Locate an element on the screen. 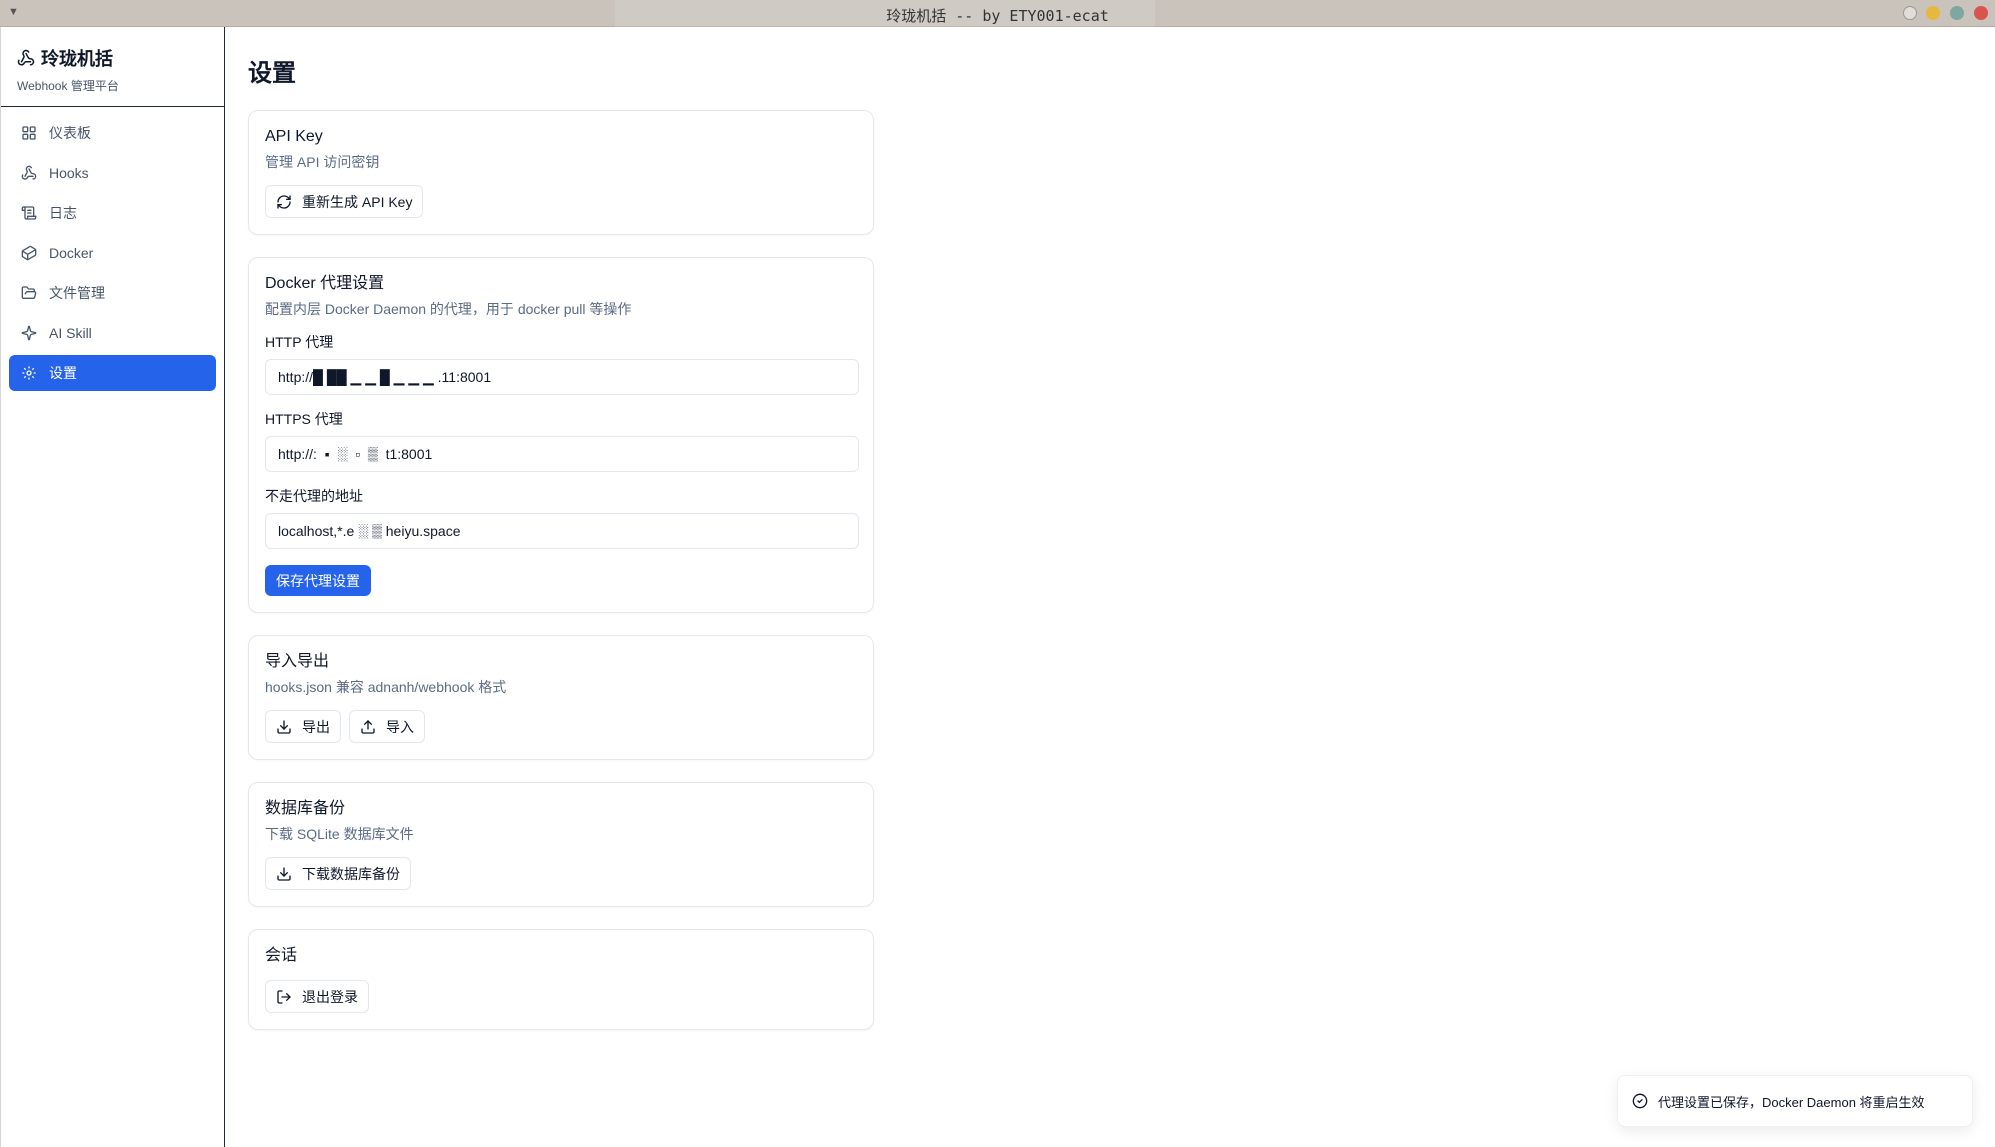 This screenshot has height=1147, width=1995. sidebar-item-label: Docker is located at coordinates (71, 253).